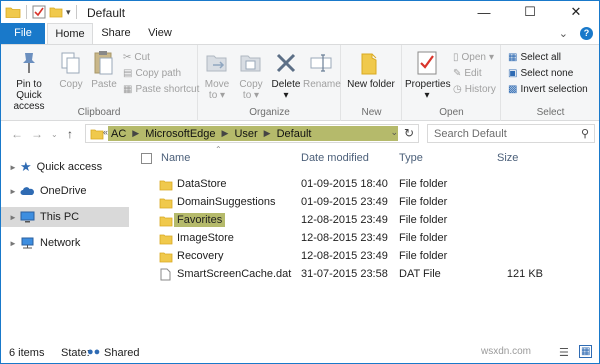 The image size is (600, 364). What do you see at coordinates (17, 134) in the screenshot?
I see `back-button: ←` at bounding box center [17, 134].